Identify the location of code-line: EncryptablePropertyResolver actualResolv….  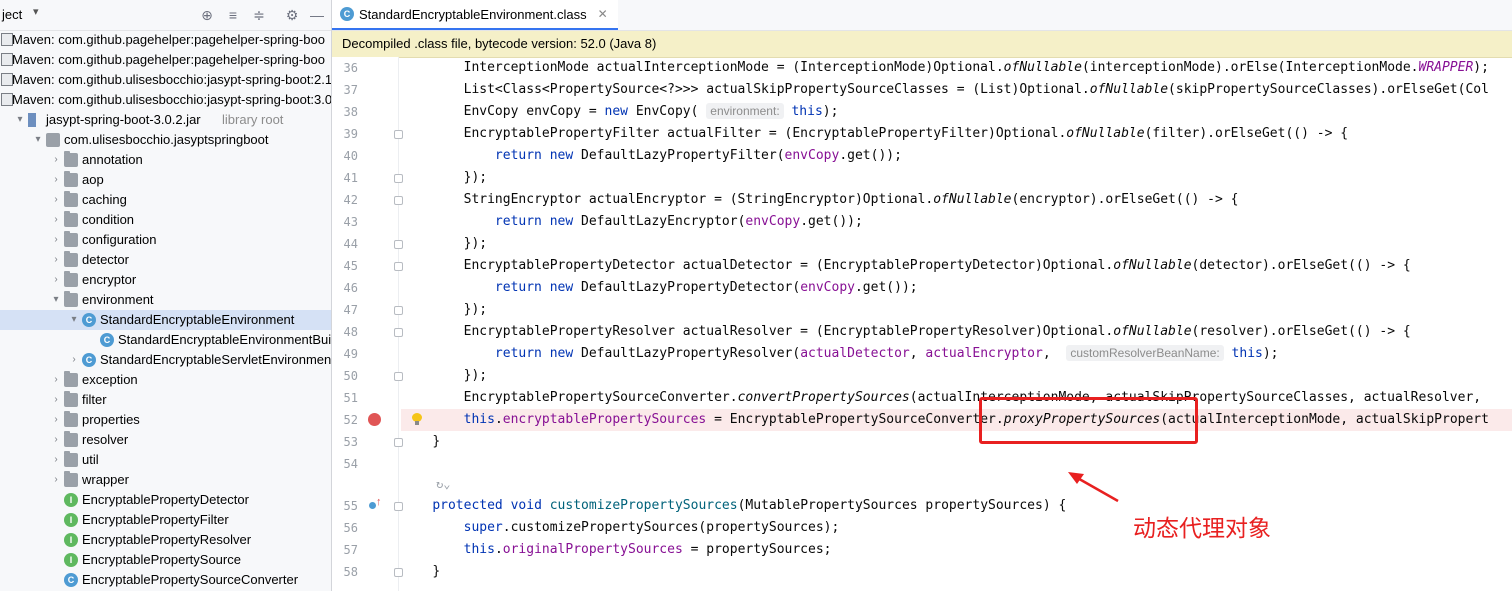
(956, 332).